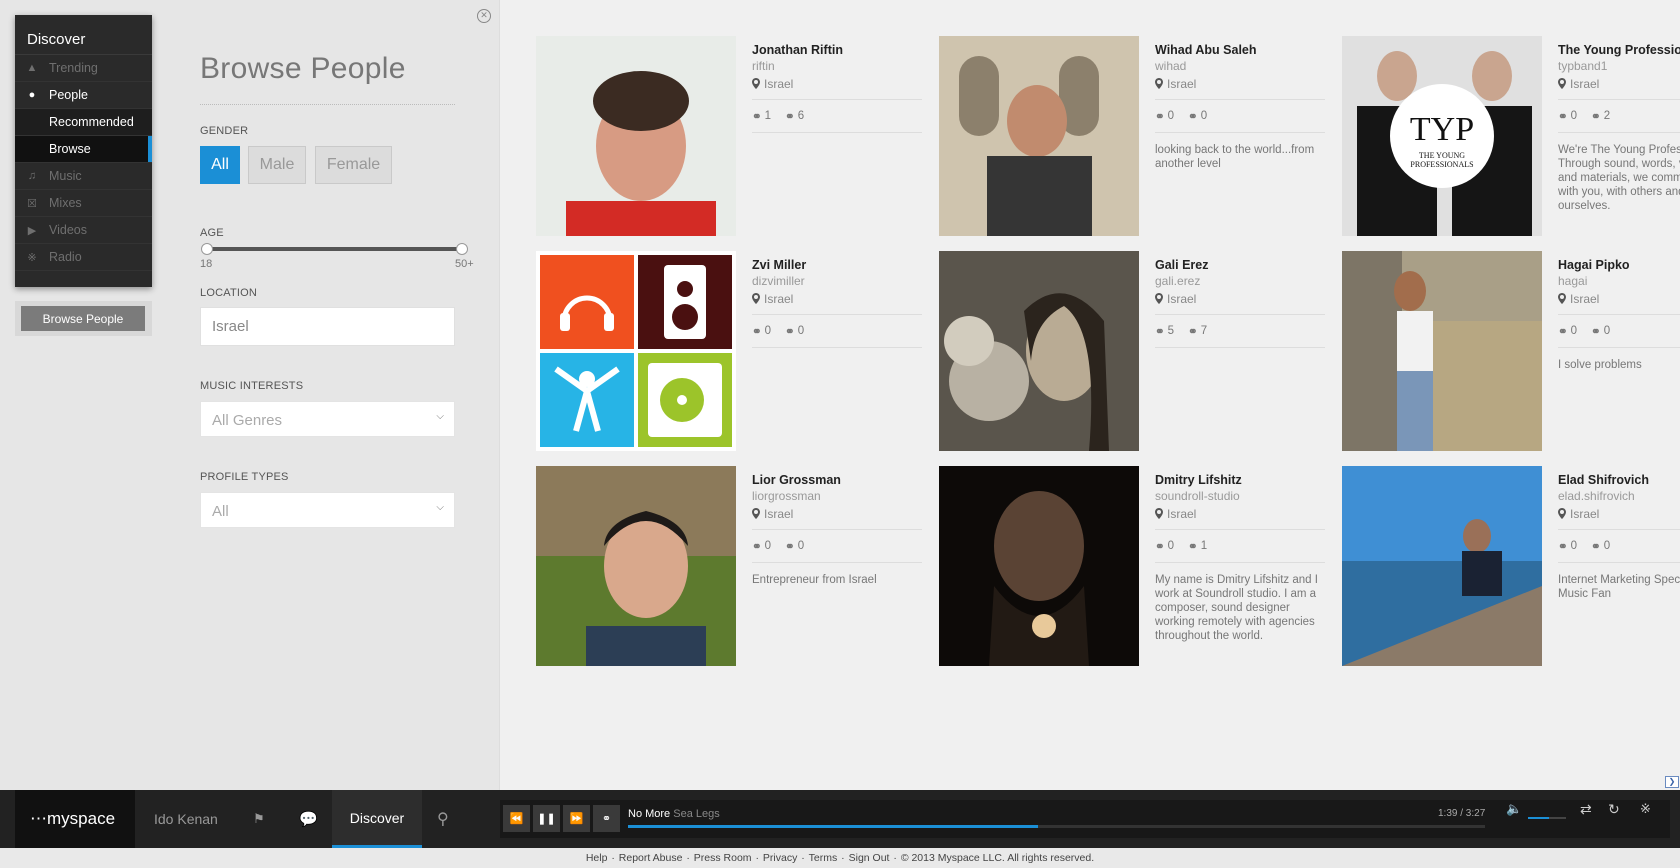  What do you see at coordinates (516, 818) in the screenshot?
I see `rewind-button: ⏪` at bounding box center [516, 818].